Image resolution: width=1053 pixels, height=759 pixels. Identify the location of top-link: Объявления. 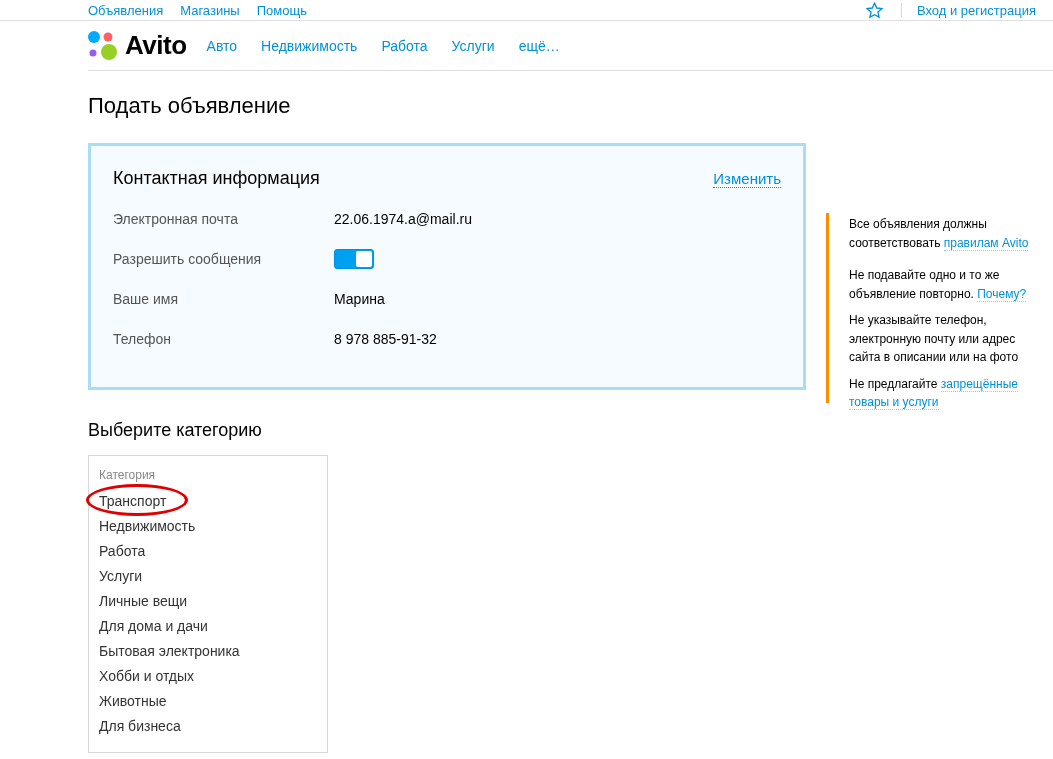
(126, 10).